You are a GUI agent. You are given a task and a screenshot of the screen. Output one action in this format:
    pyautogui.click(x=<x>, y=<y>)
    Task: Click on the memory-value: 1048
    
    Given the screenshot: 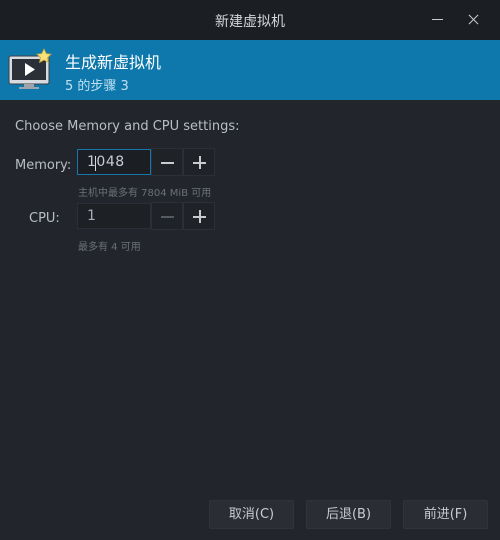 What is the action you would take?
    pyautogui.click(x=106, y=162)
    